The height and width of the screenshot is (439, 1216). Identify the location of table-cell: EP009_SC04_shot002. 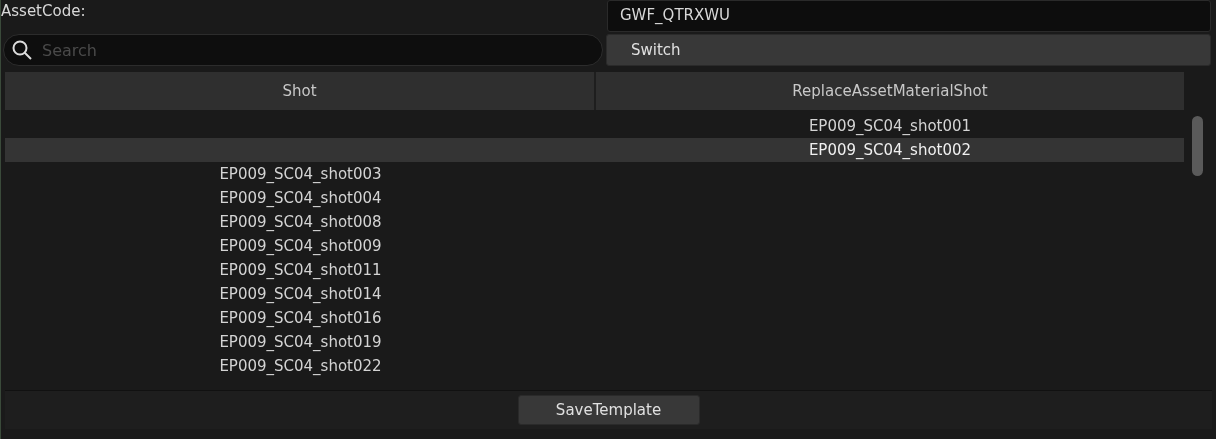
(890, 150).